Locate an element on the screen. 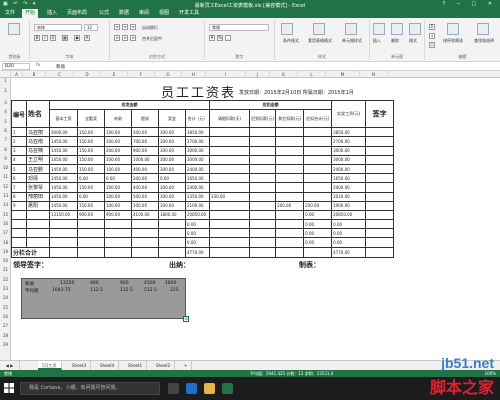 This screenshot has width=500, height=400. table-cell: 3850.00 is located at coordinates (349, 132).